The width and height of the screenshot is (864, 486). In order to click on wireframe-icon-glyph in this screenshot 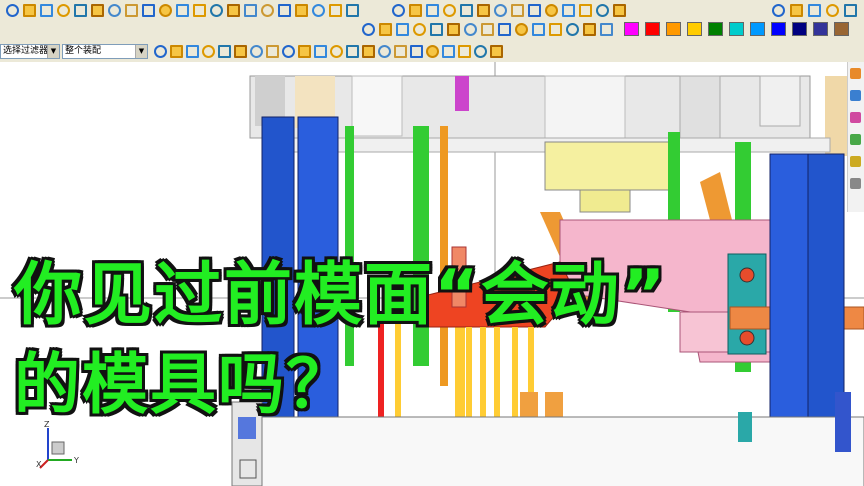, I will do `click(619, 10)`.